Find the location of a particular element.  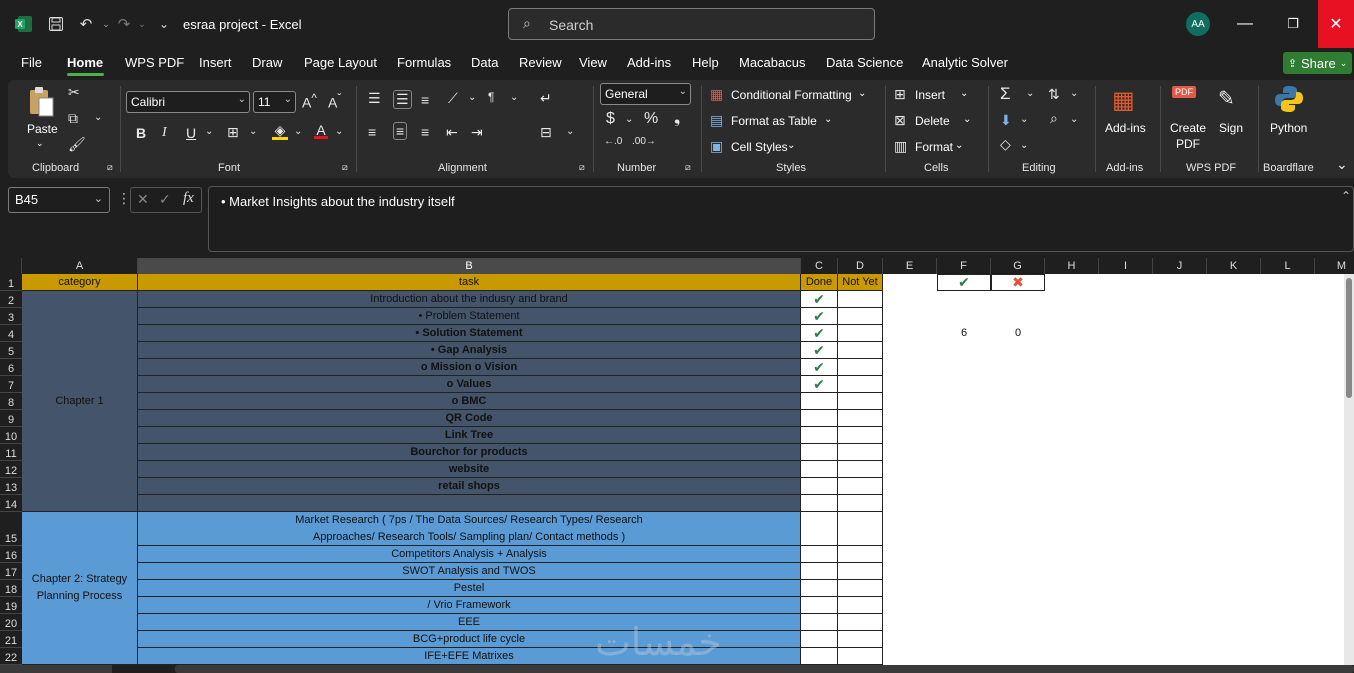

format-cells-button: Format is located at coordinates (934, 147).